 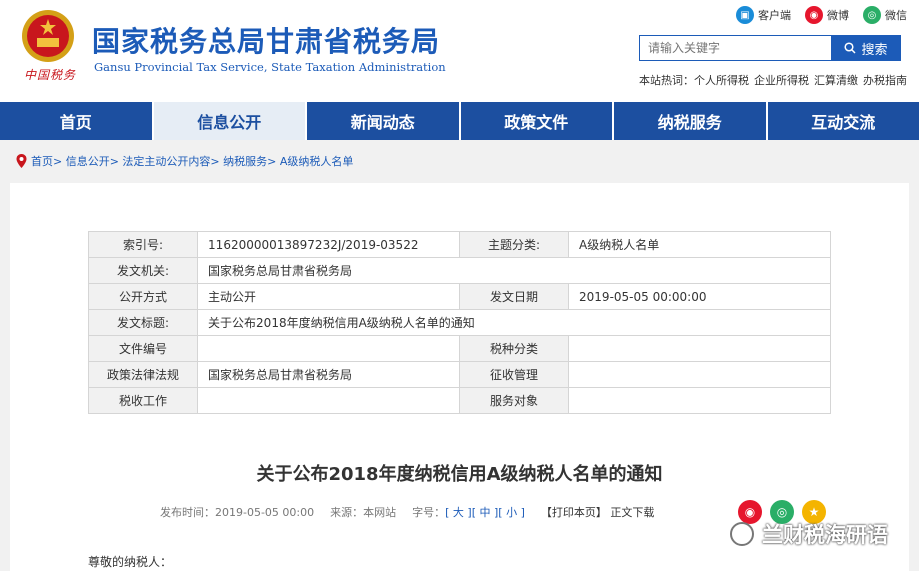 I want to click on main-nav: 首页 信息公开 新闻动态 政策文件 纳税服务 互动交流, so click(x=459, y=121).